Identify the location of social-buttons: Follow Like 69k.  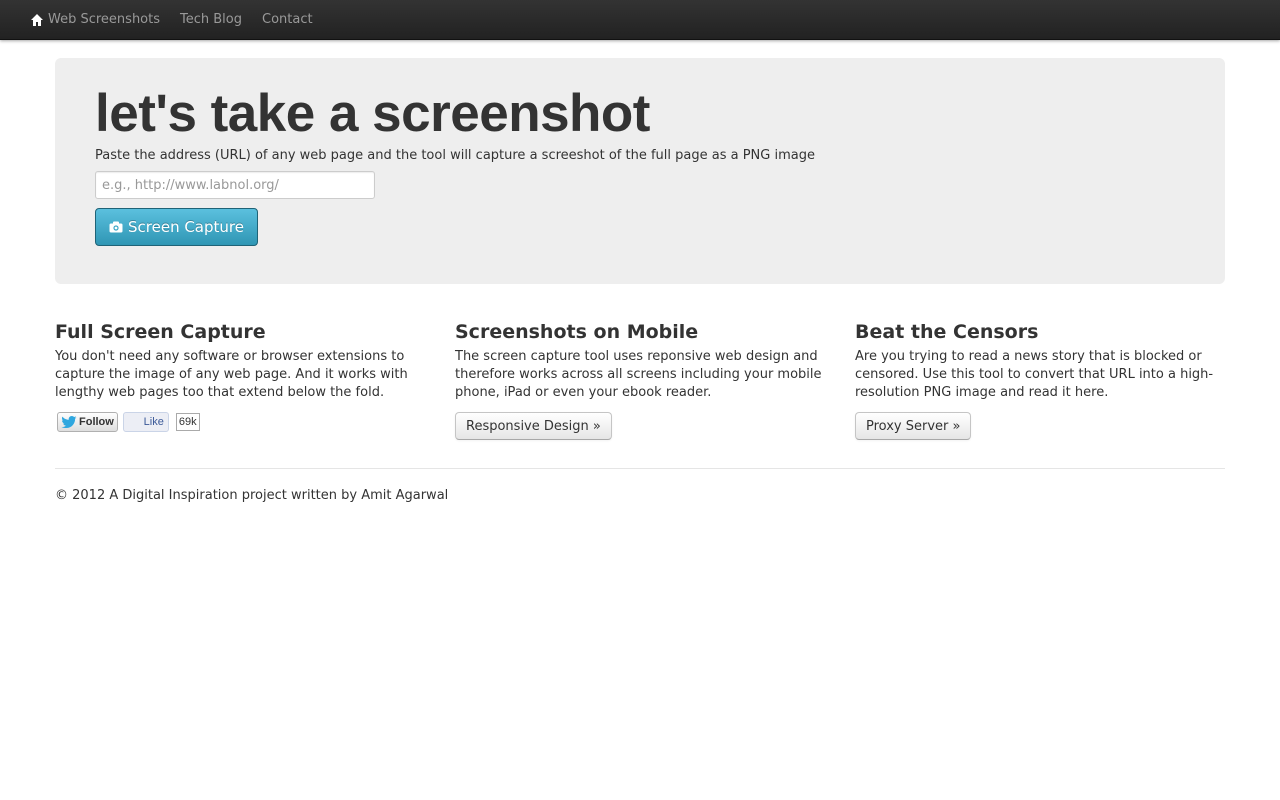
(240, 422).